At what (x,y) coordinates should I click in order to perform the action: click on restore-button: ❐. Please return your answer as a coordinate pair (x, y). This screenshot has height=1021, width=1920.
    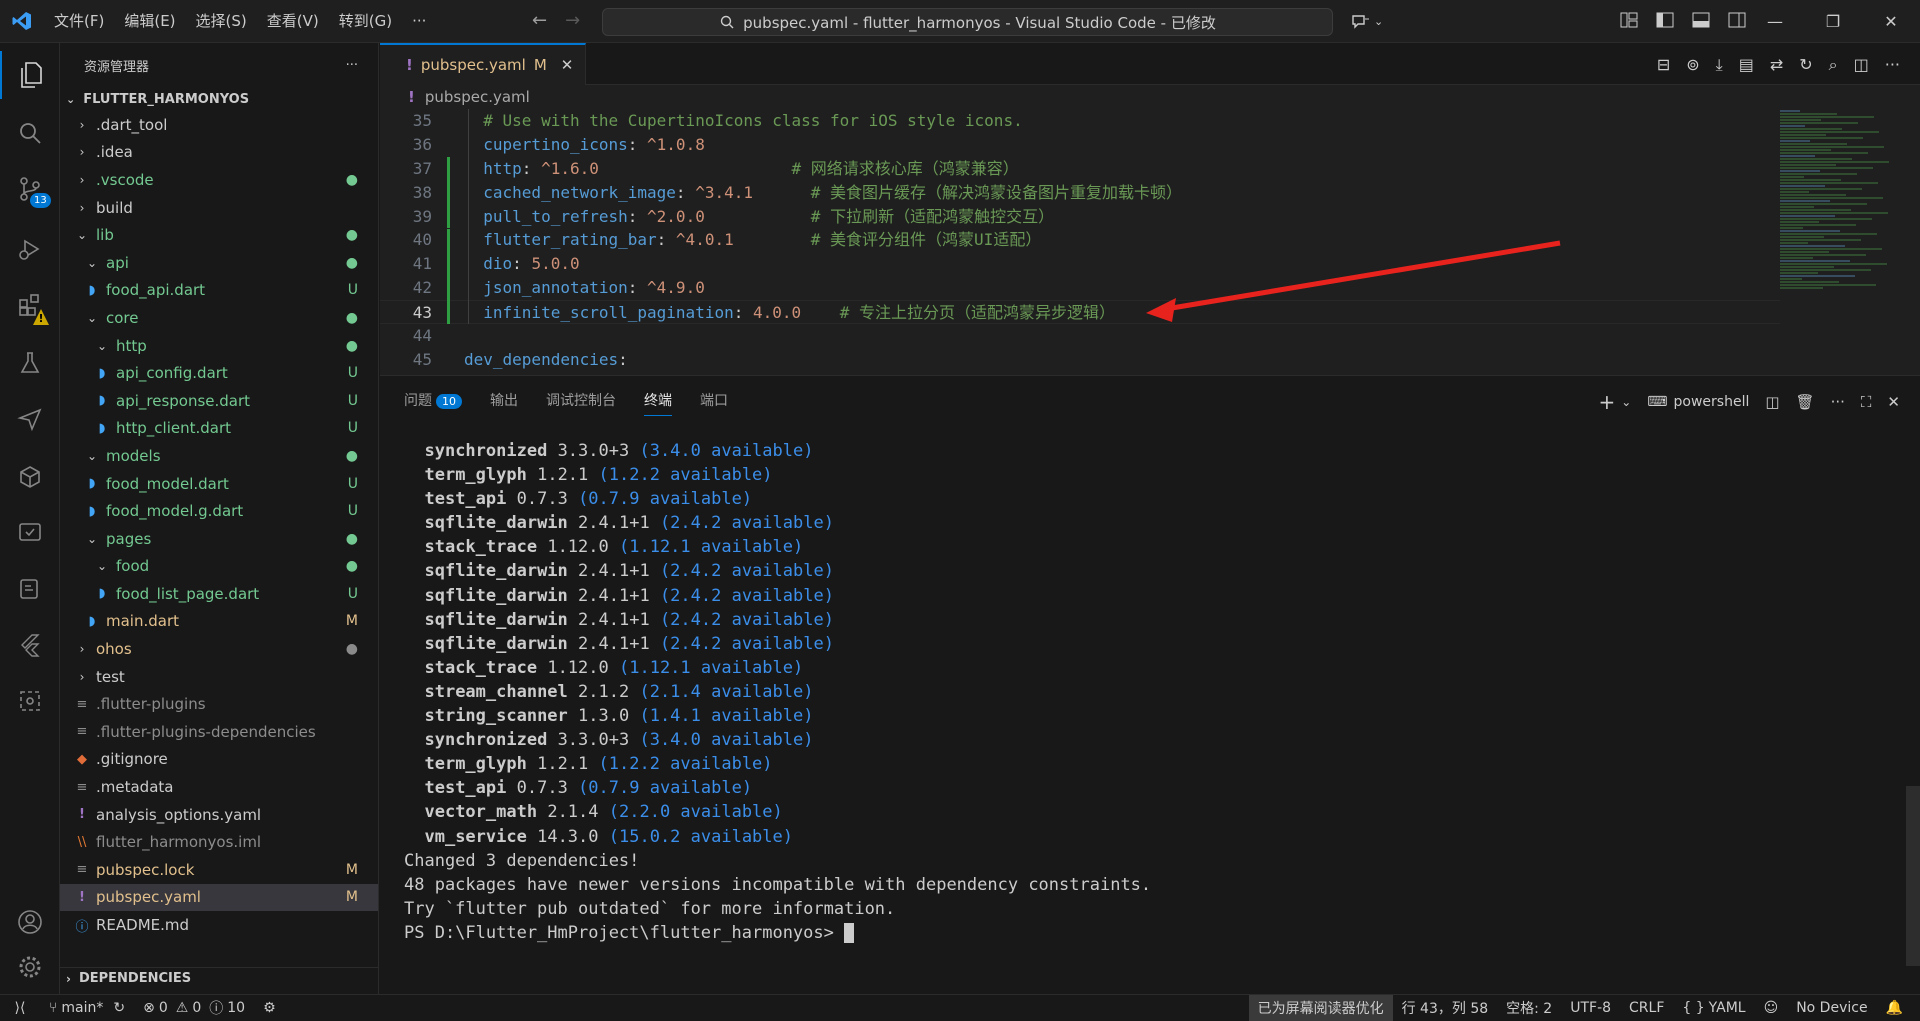
    Looking at the image, I should click on (1833, 21).